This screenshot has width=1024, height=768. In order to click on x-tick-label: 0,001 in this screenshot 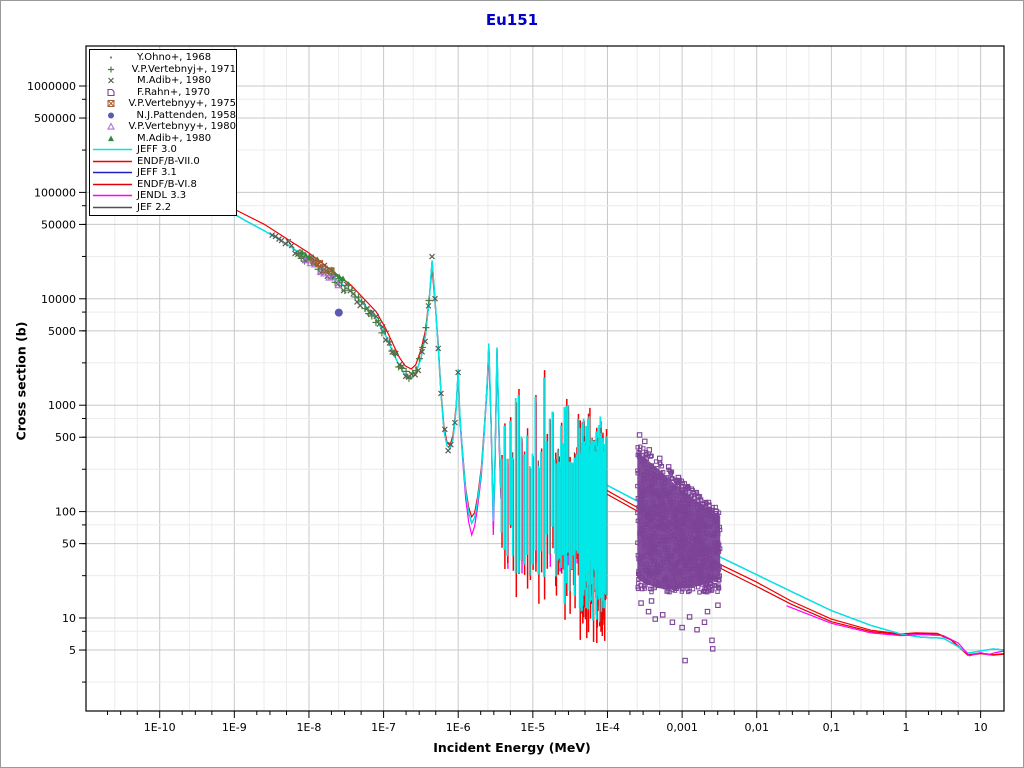, I will do `click(682, 727)`.